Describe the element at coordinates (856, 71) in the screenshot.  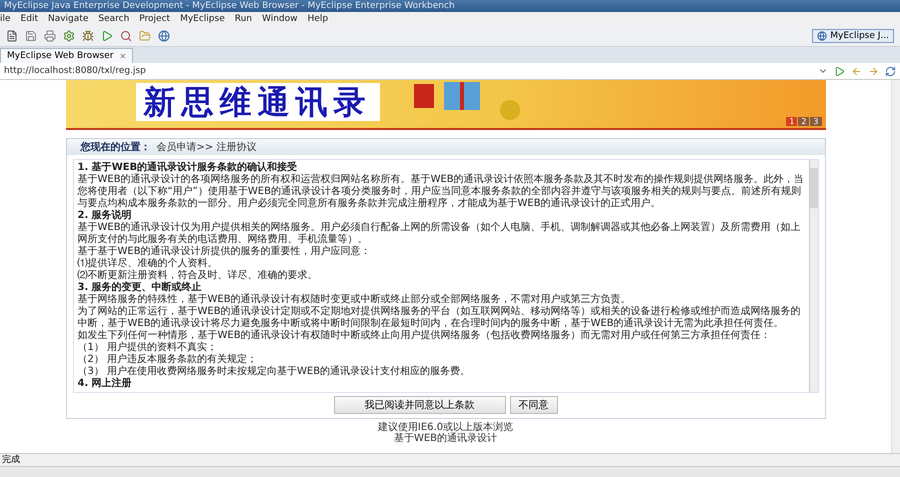
I see `back-icon` at that location.